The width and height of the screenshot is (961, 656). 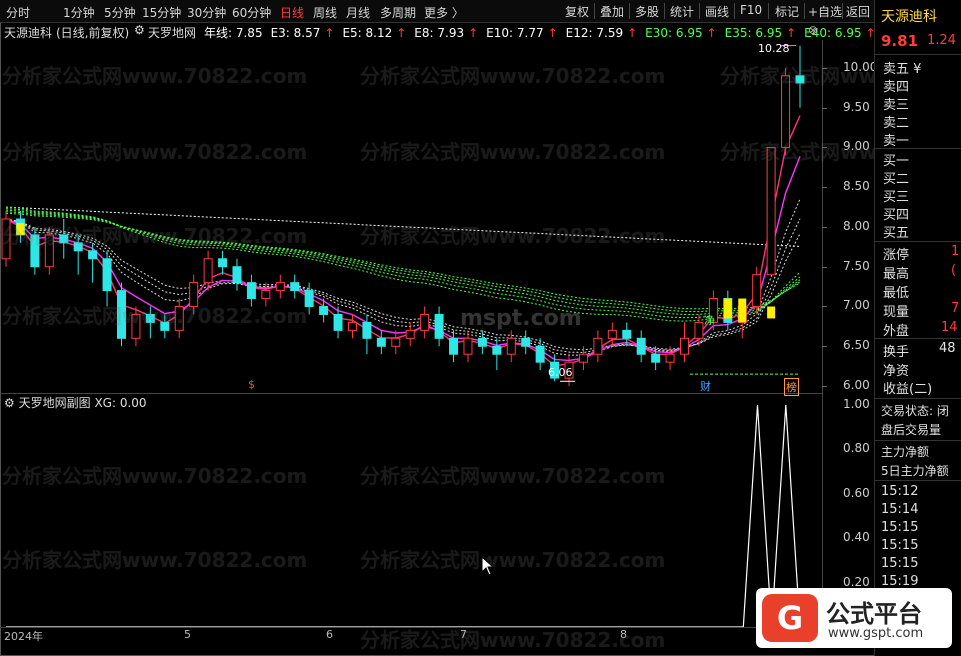 What do you see at coordinates (448, 33) in the screenshot?
I see `indicator-value-3: E8: 7.93 ↑` at bounding box center [448, 33].